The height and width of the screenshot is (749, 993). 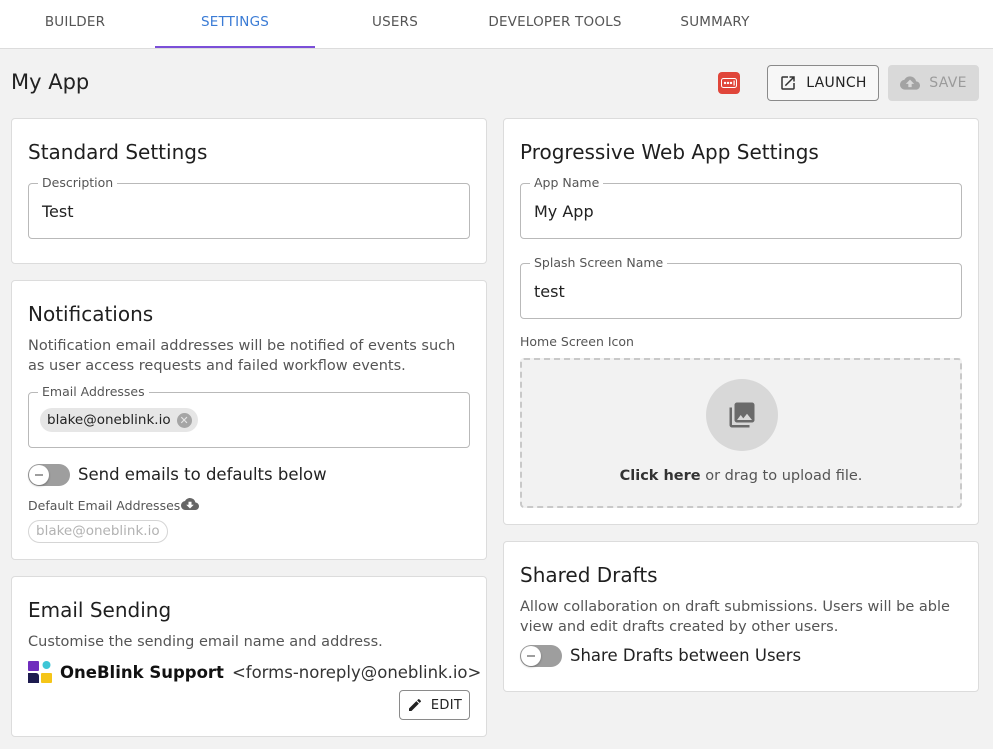 I want to click on send-defaults-toggle, so click(x=49, y=475).